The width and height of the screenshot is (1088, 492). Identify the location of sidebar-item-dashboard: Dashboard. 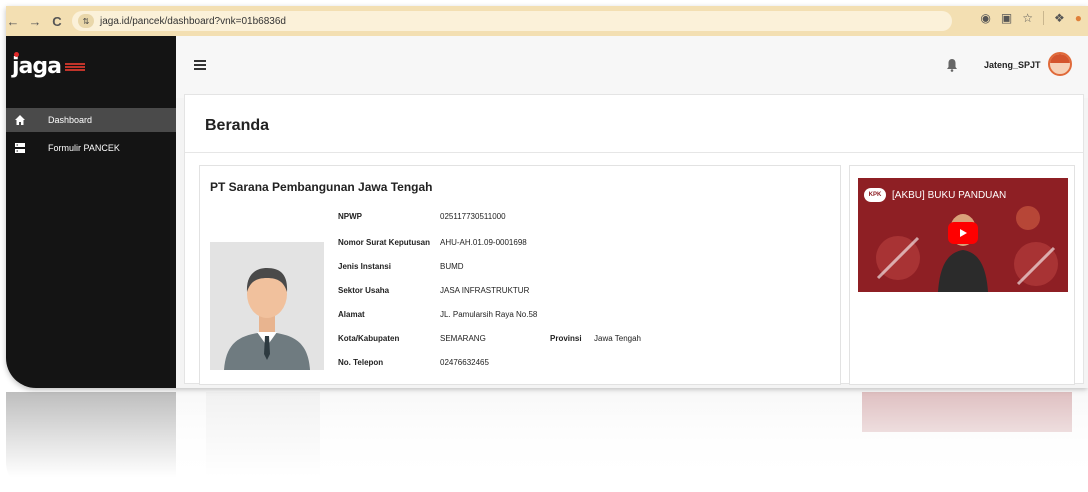
(91, 120).